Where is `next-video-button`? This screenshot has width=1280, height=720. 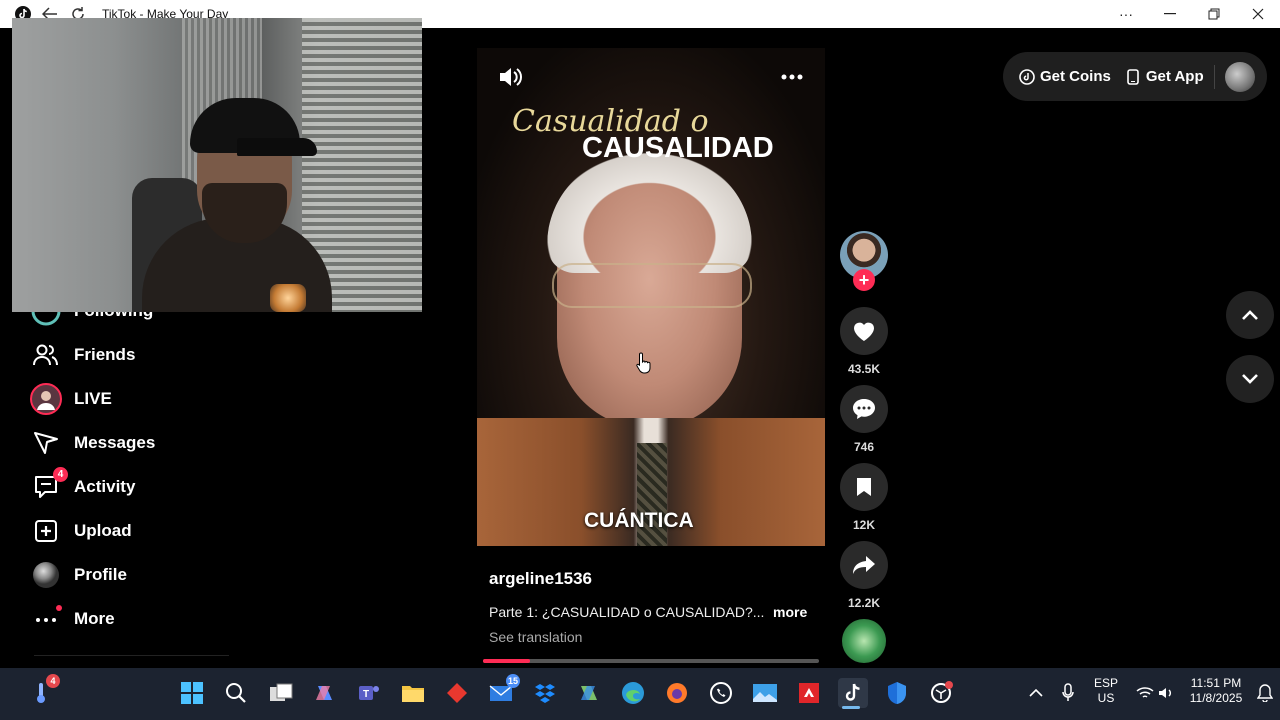 next-video-button is located at coordinates (1250, 379).